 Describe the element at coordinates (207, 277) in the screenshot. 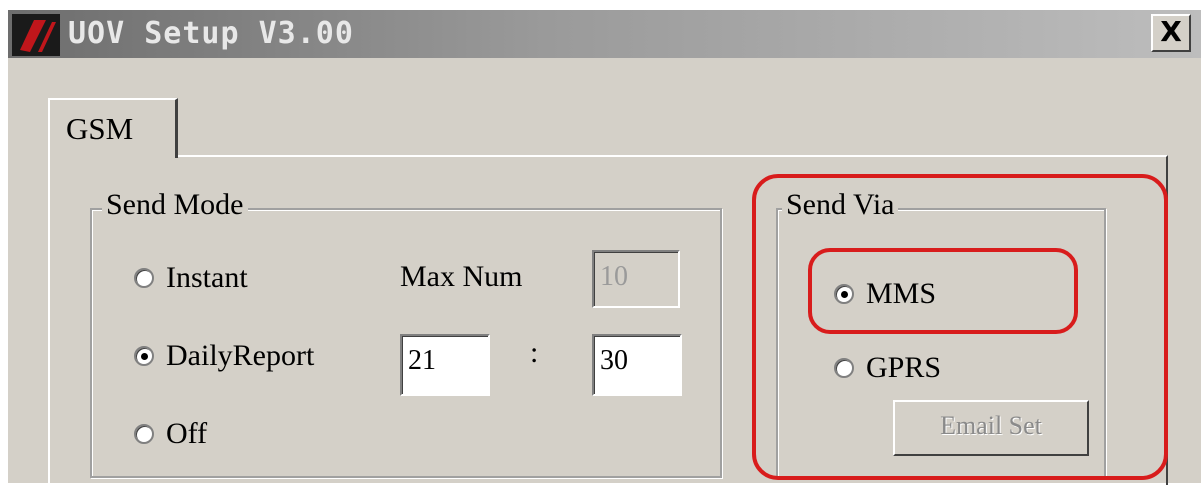

I see `radio-instant-label: Instant` at that location.